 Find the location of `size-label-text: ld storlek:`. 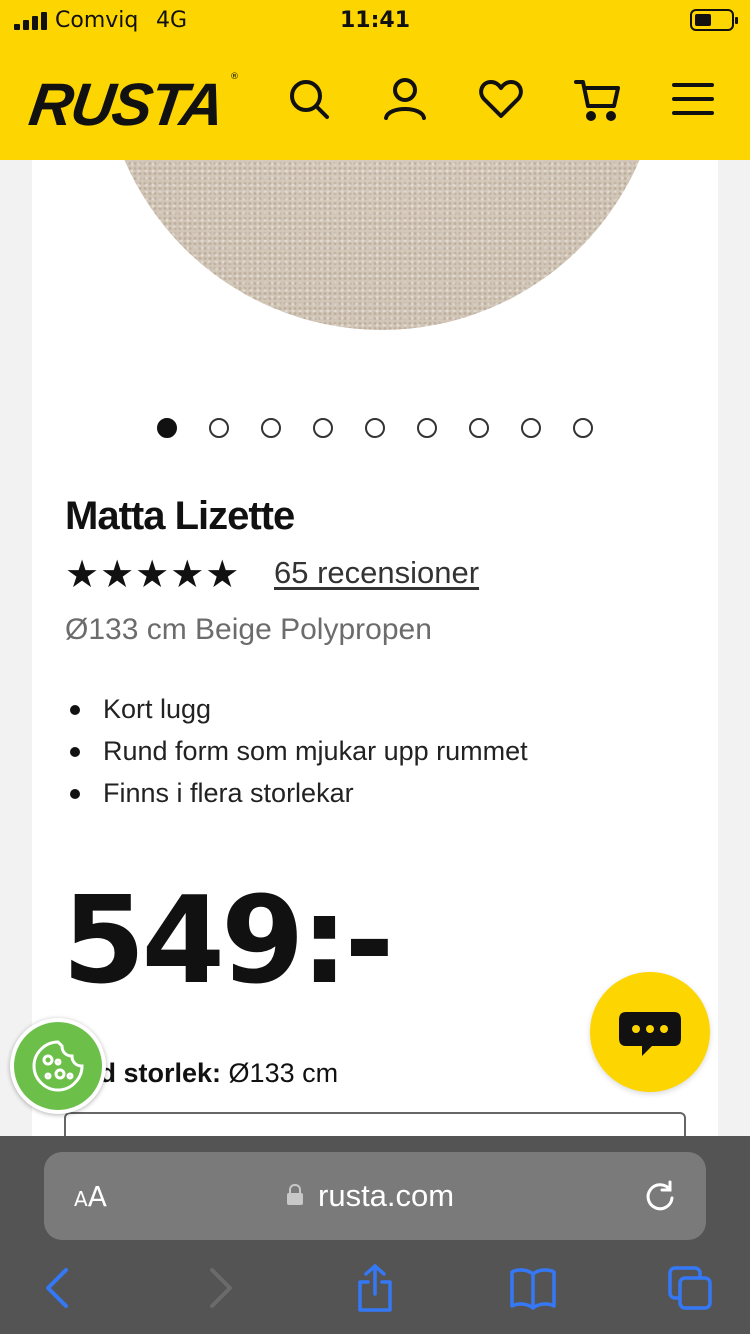

size-label-text: ld storlek: is located at coordinates (157, 1073).